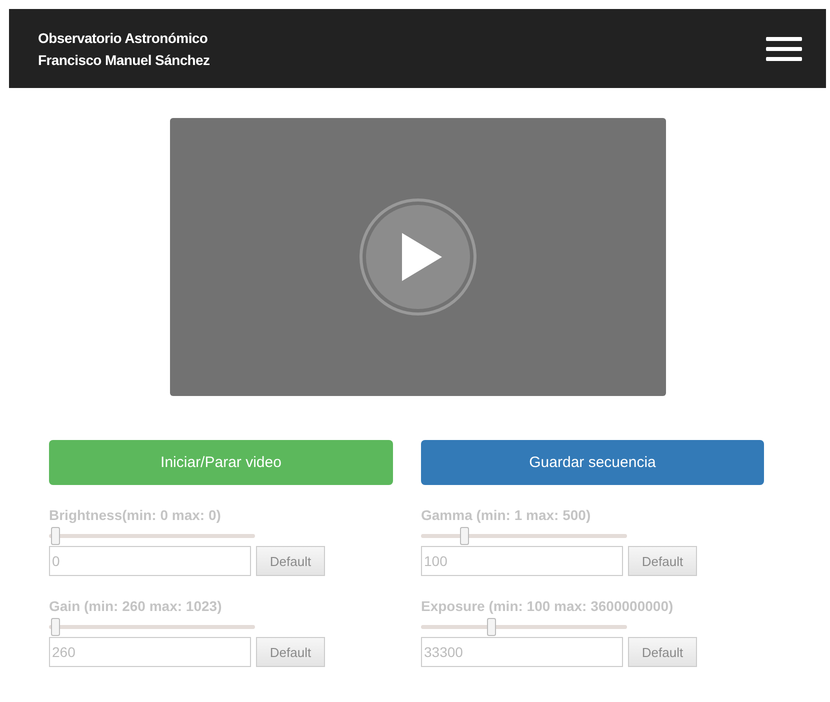 The width and height of the screenshot is (830, 702). What do you see at coordinates (221, 462) in the screenshot?
I see `action-button: Iniciar/Parar video` at bounding box center [221, 462].